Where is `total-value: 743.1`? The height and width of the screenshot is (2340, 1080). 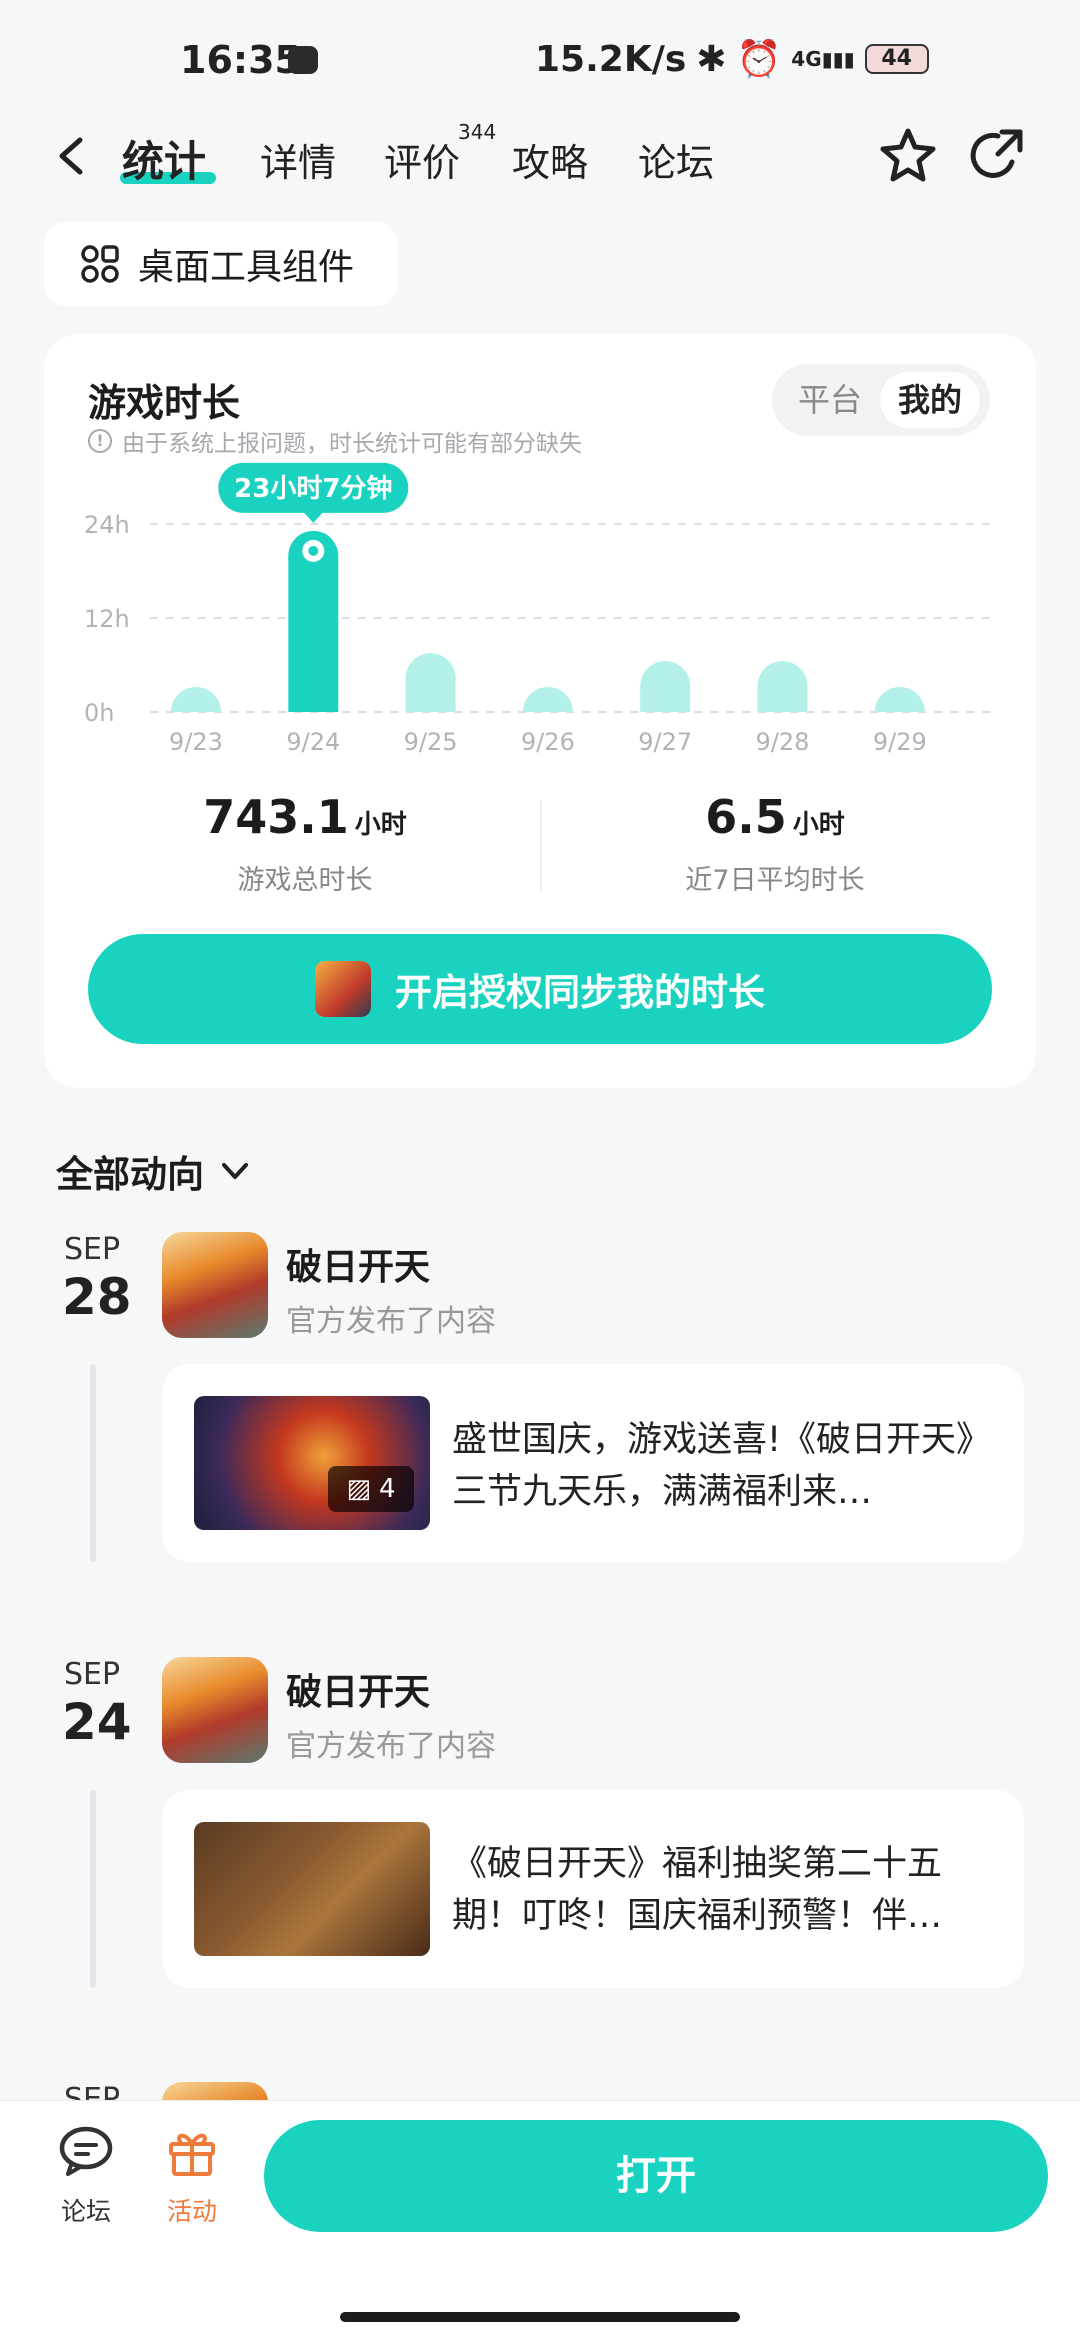
total-value: 743.1 is located at coordinates (276, 817).